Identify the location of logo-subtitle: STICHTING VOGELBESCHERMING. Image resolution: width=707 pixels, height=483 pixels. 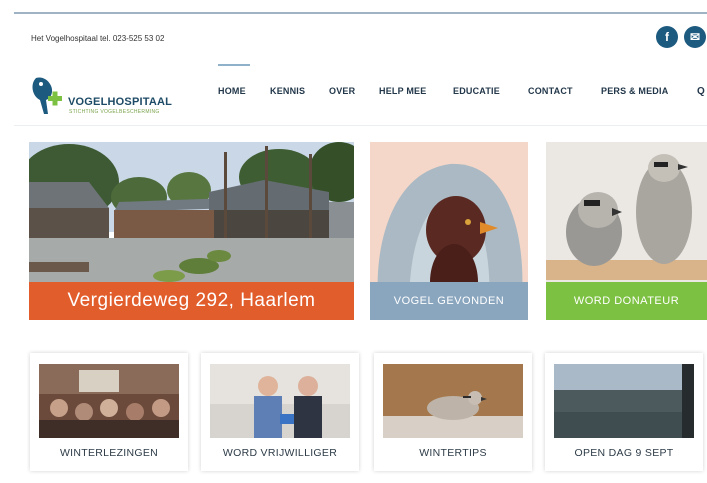
(114, 112).